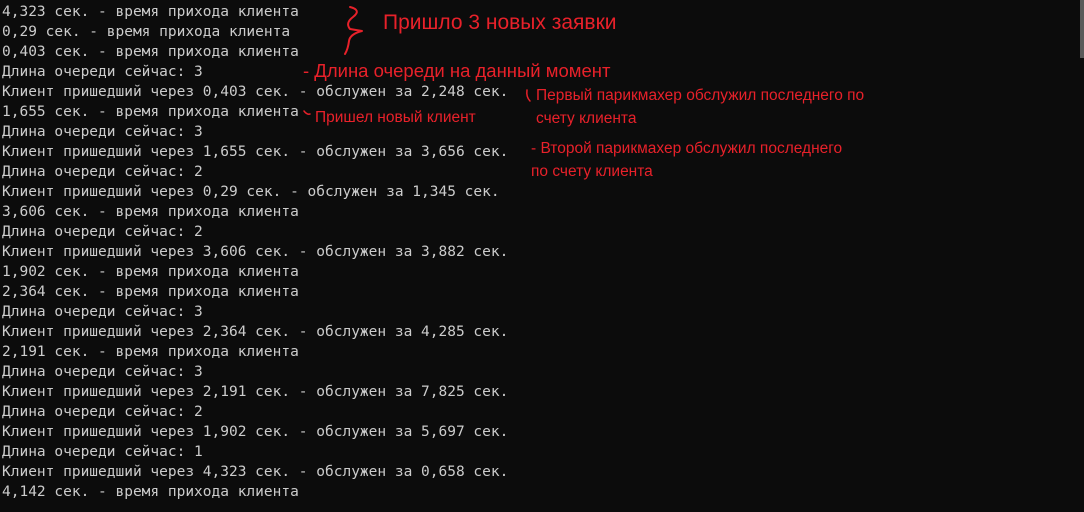 Image resolution: width=1084 pixels, height=512 pixels. Describe the element at coordinates (307, 112) in the screenshot. I see `tilde-mark` at that location.